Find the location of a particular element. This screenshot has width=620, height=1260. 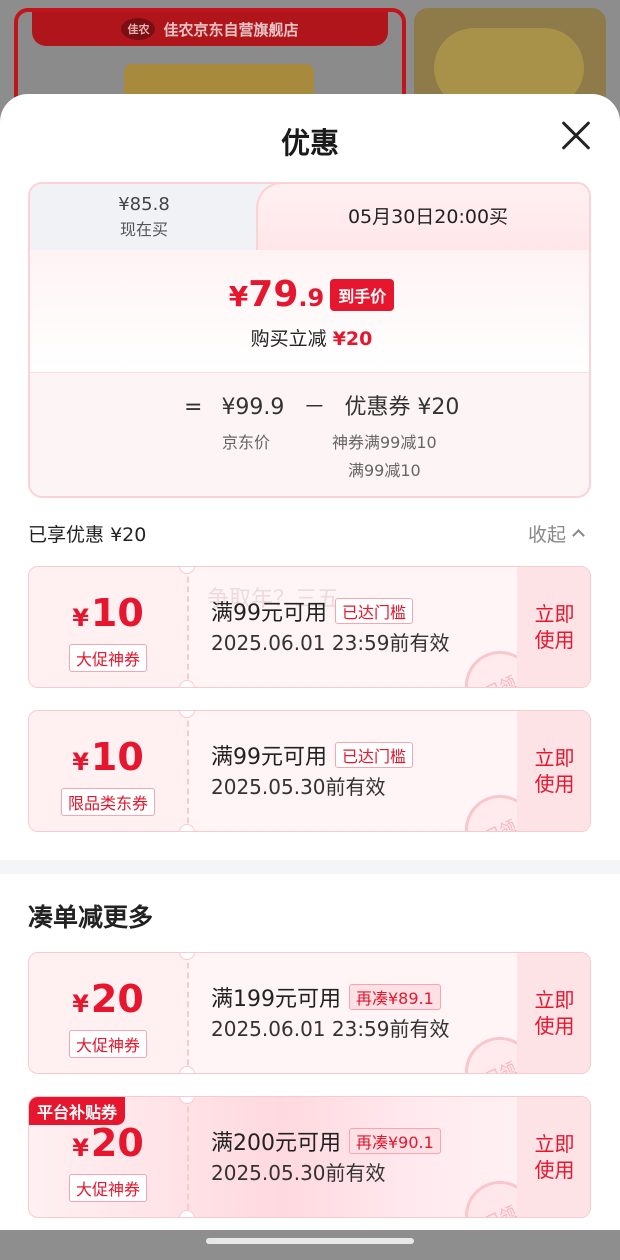

platform-subsidy-badge: 平台补贴券 is located at coordinates (77, 1111).